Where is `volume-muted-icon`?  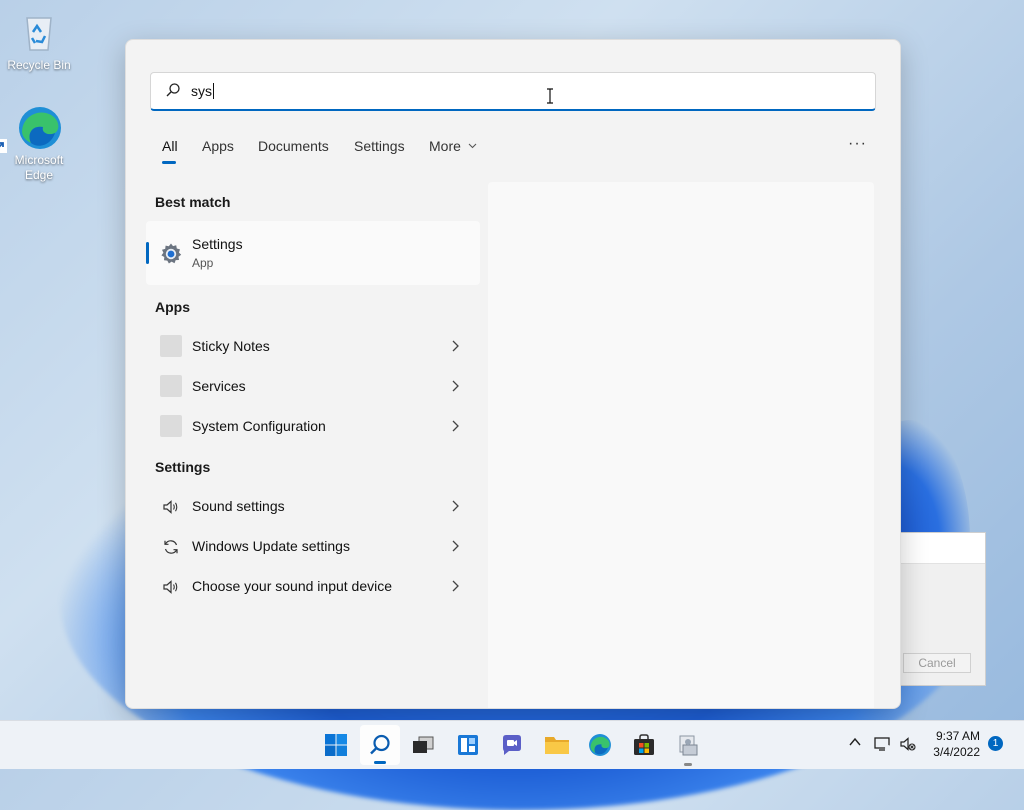
volume-muted-icon is located at coordinates (908, 744).